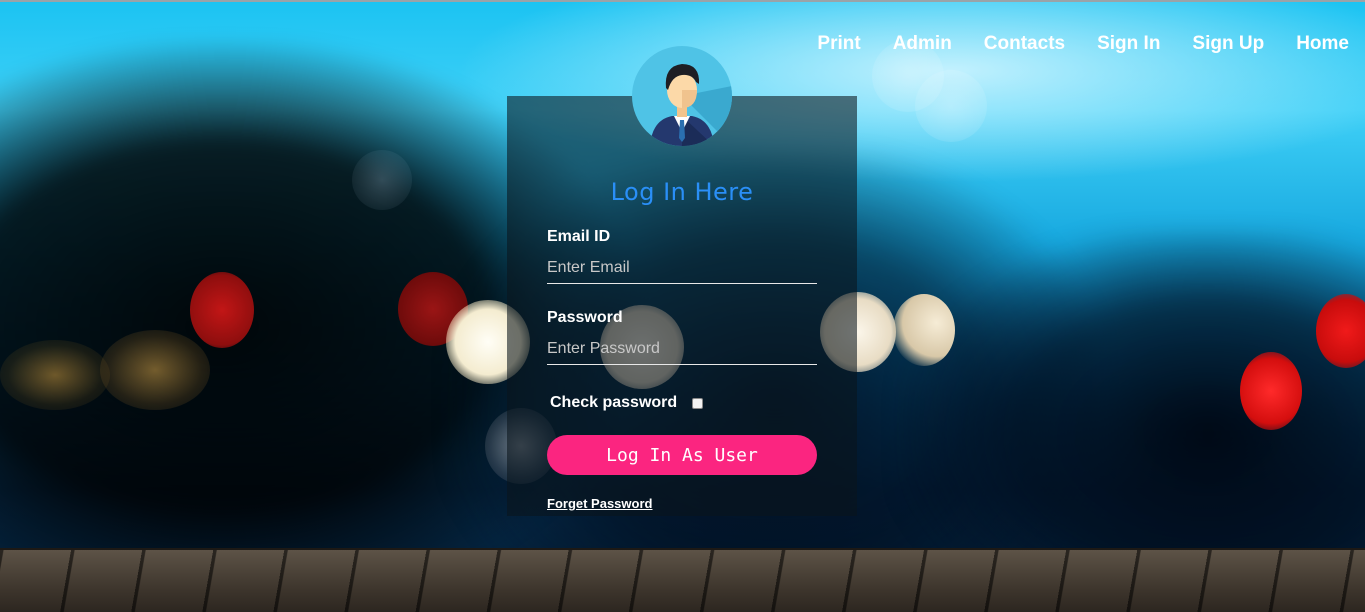  Describe the element at coordinates (585, 317) in the screenshot. I see `password-label: Password` at that location.